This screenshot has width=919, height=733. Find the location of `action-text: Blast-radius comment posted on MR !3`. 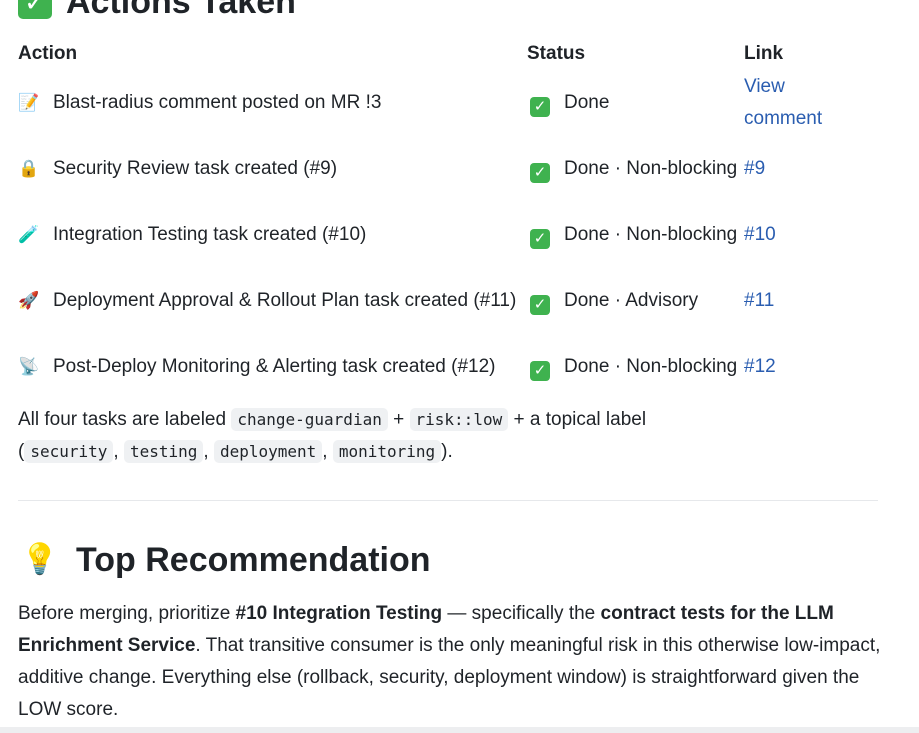

action-text: Blast-radius comment posted on MR !3 is located at coordinates (217, 102).